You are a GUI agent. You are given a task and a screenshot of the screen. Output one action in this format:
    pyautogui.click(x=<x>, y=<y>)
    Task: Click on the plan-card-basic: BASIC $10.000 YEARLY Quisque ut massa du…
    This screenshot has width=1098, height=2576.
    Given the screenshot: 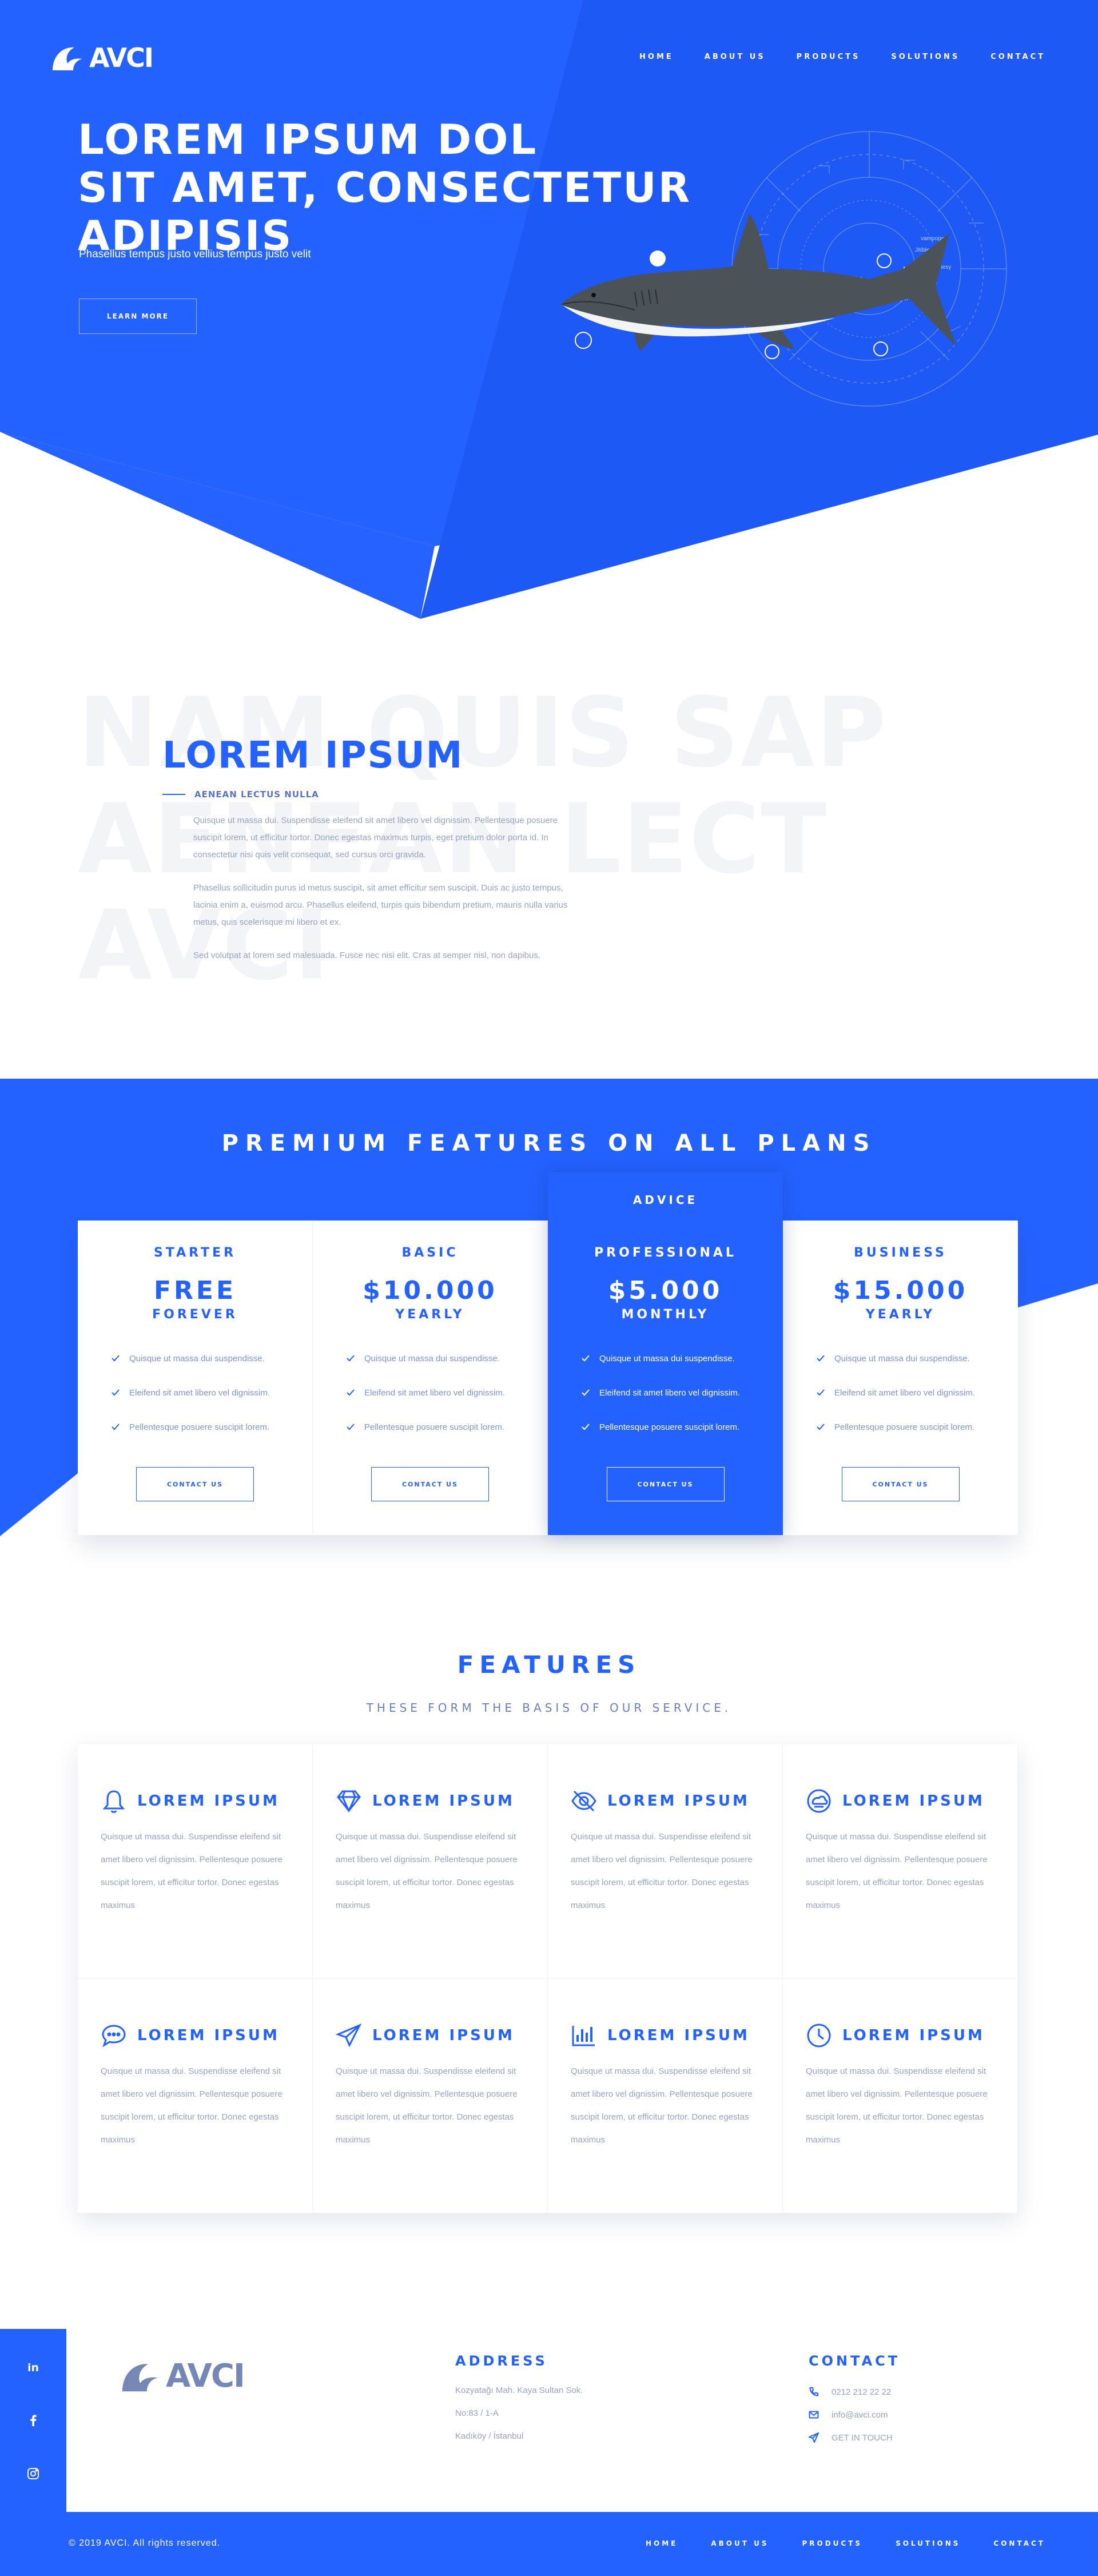 What is the action you would take?
    pyautogui.click(x=430, y=1378)
    